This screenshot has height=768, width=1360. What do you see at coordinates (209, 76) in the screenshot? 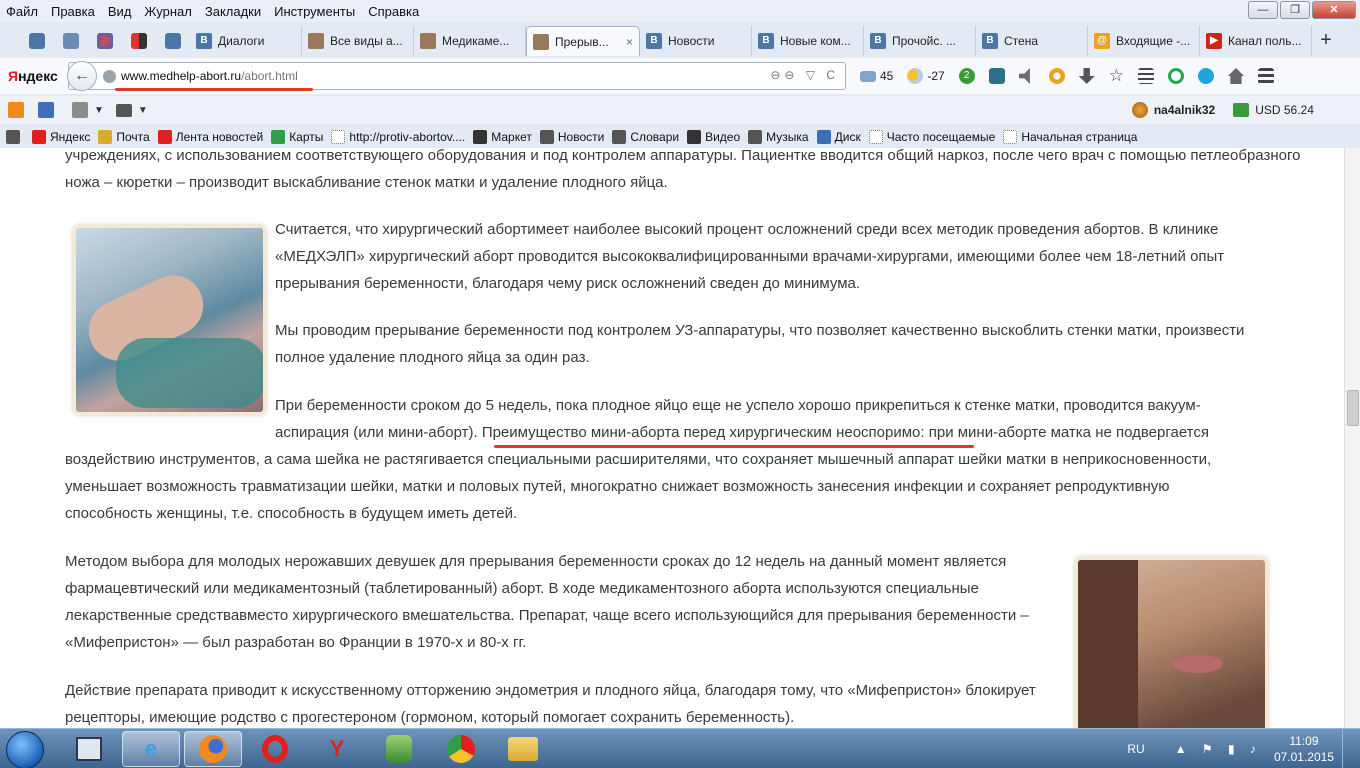
I see `url-text: www.medhelp-abort.ru/abort.html` at bounding box center [209, 76].